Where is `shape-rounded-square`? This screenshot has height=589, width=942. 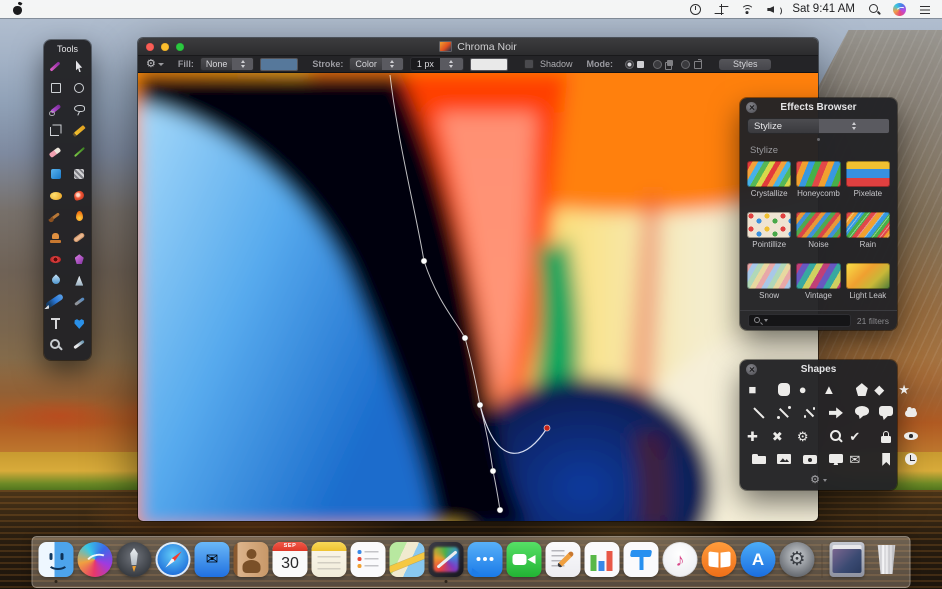 shape-rounded-square is located at coordinates (784, 389).